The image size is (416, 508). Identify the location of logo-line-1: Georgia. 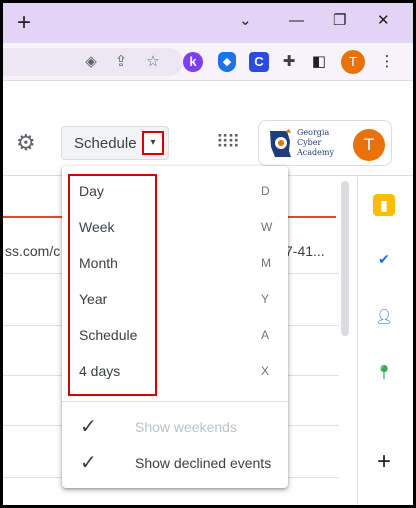
(313, 132).